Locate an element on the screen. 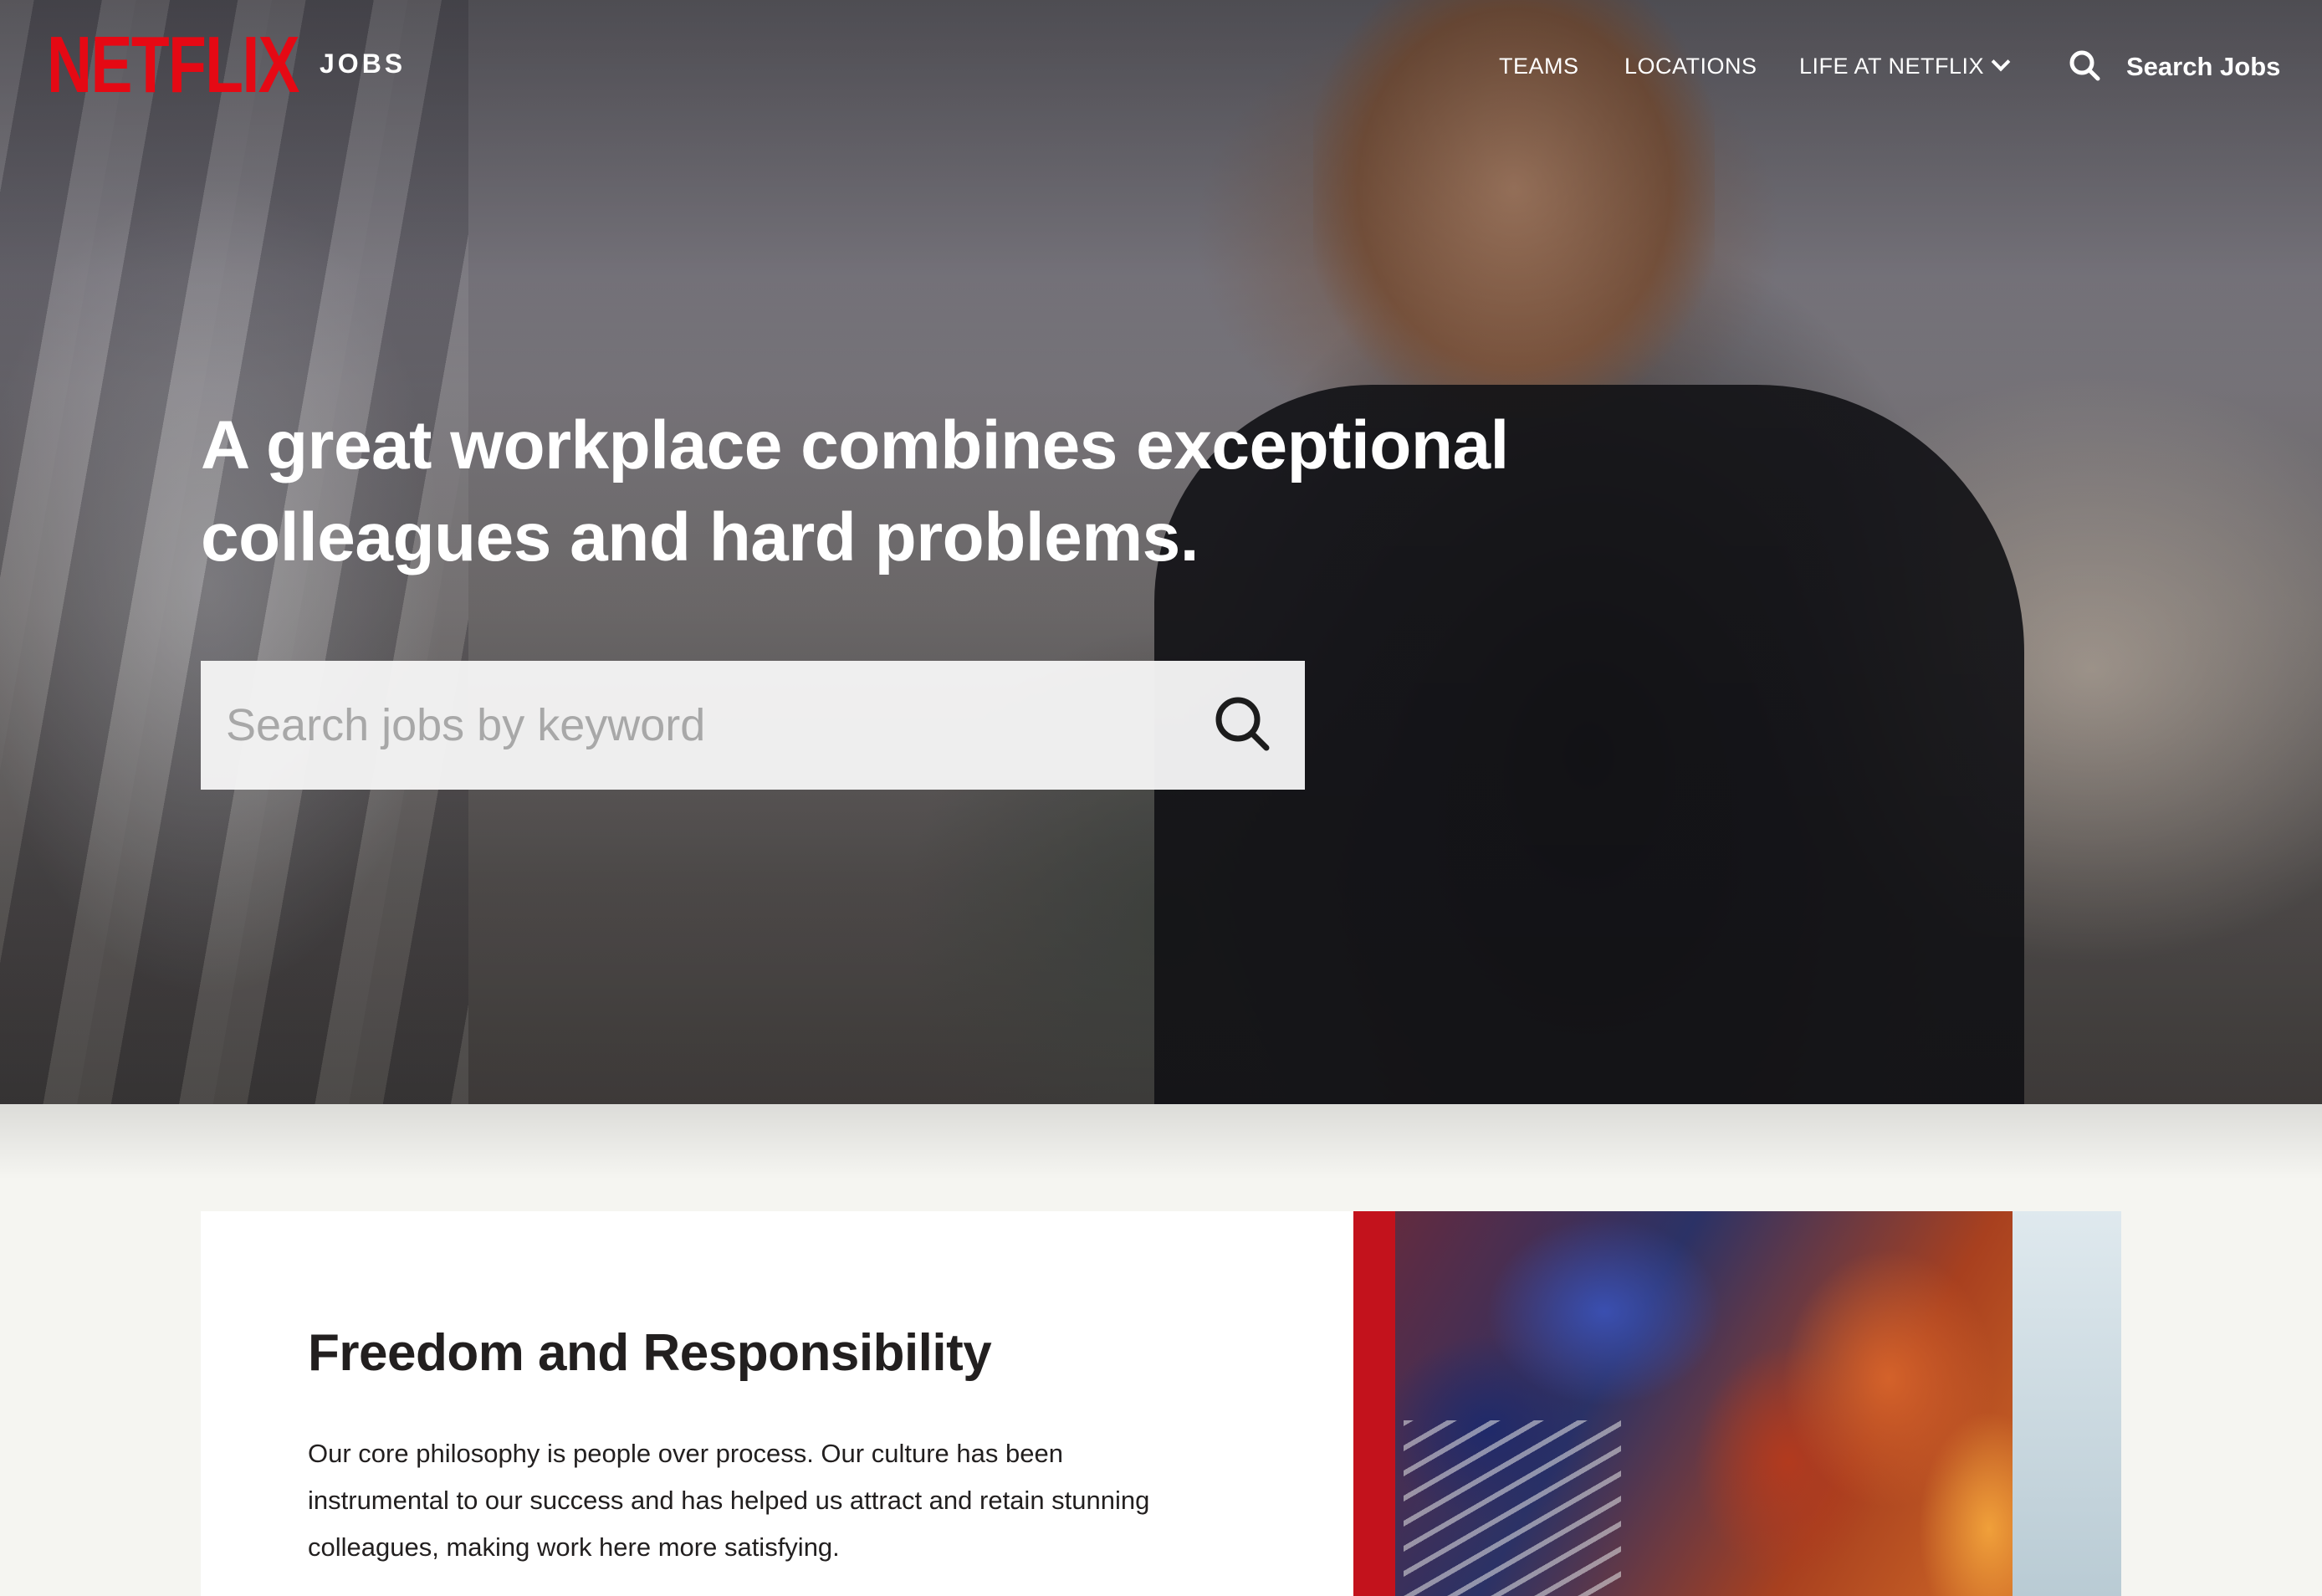 Image resolution: width=2322 pixels, height=1596 pixels. nav-link-life-at-netflix: LIFE AT NETFLIX is located at coordinates (1905, 65).